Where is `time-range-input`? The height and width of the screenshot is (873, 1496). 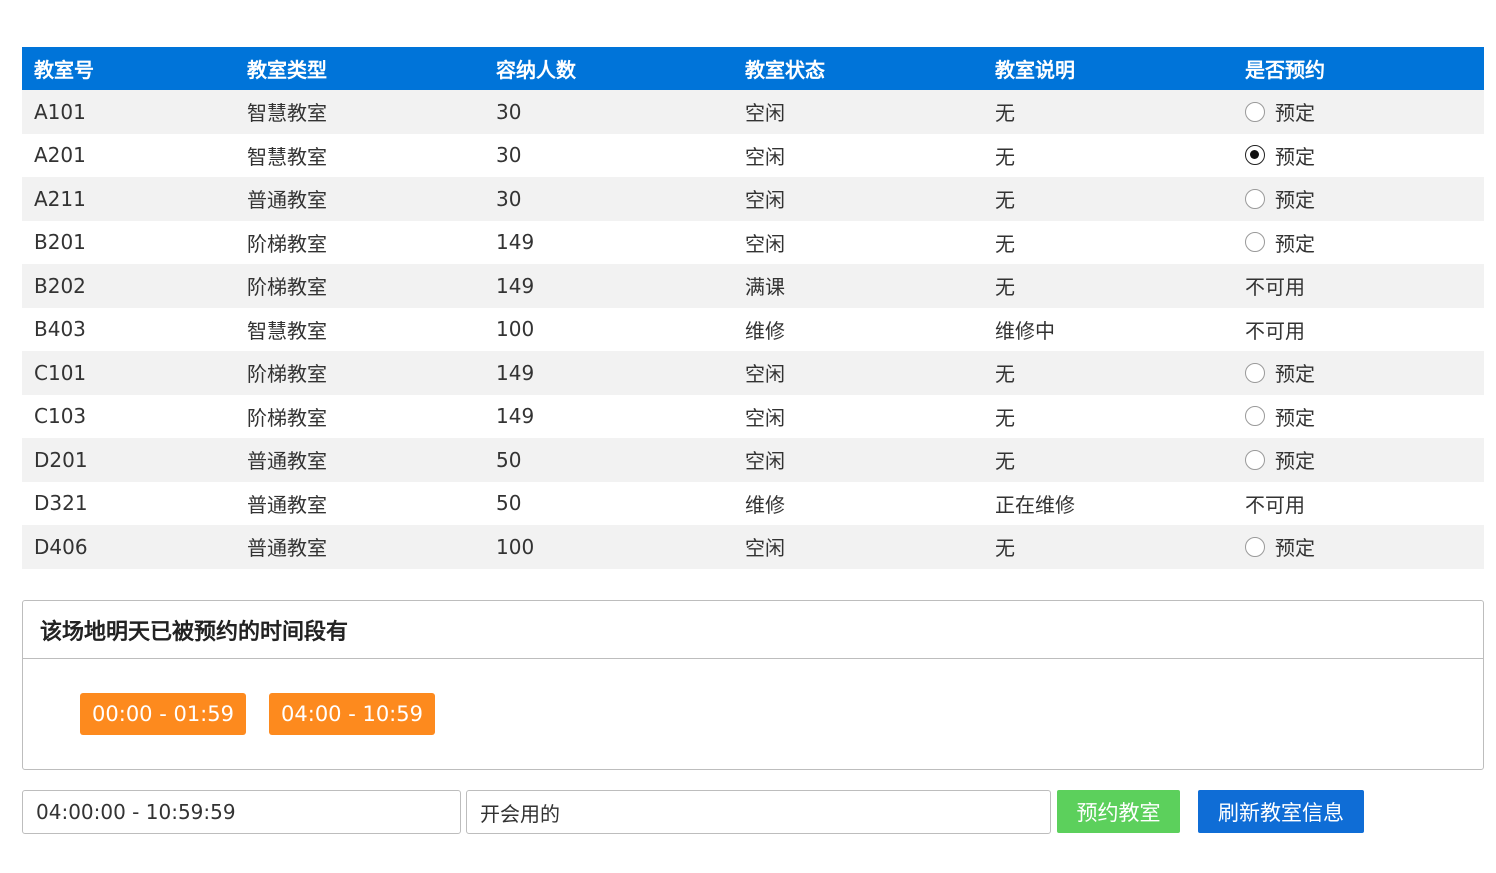
time-range-input is located at coordinates (241, 812).